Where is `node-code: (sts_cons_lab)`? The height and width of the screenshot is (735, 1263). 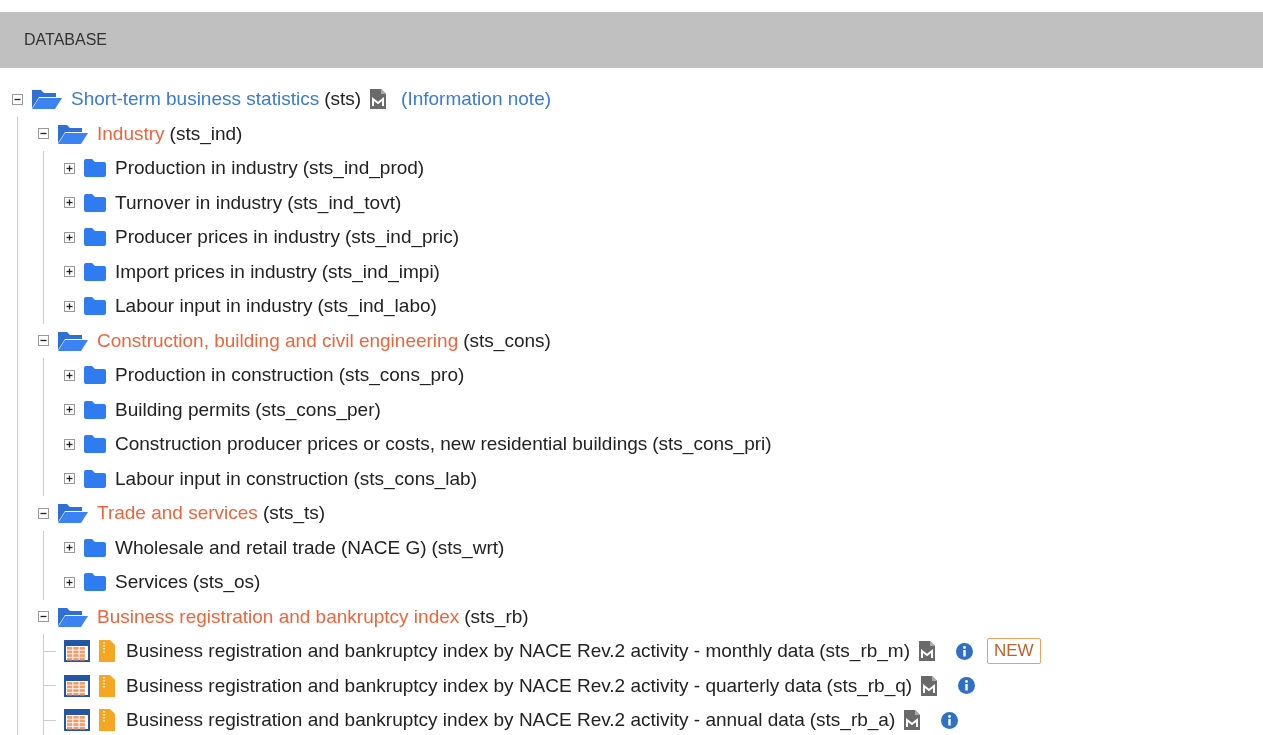
node-code: (sts_cons_lab) is located at coordinates (415, 478).